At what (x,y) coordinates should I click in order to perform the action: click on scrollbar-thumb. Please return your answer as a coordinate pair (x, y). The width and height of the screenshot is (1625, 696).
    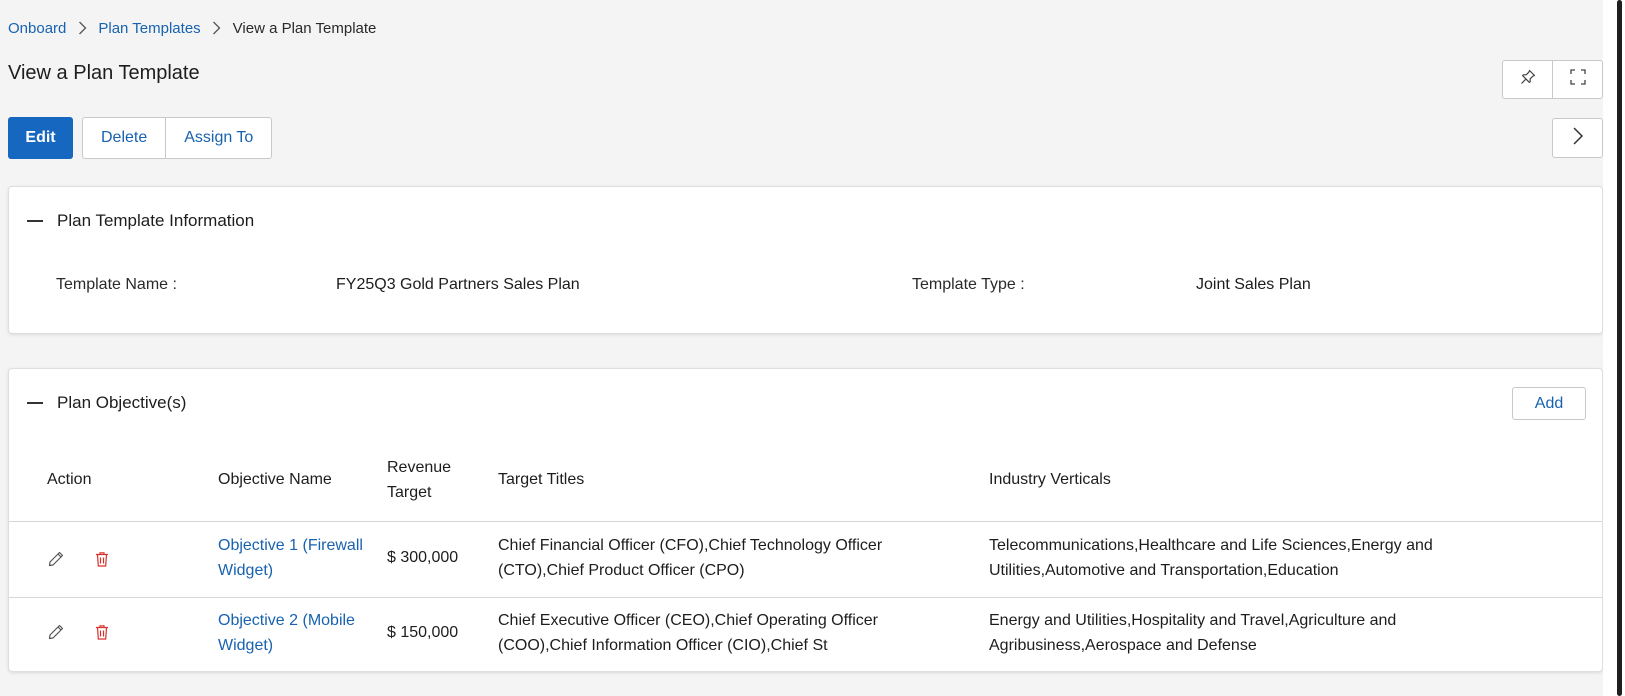
    Looking at the image, I should click on (1619, 348).